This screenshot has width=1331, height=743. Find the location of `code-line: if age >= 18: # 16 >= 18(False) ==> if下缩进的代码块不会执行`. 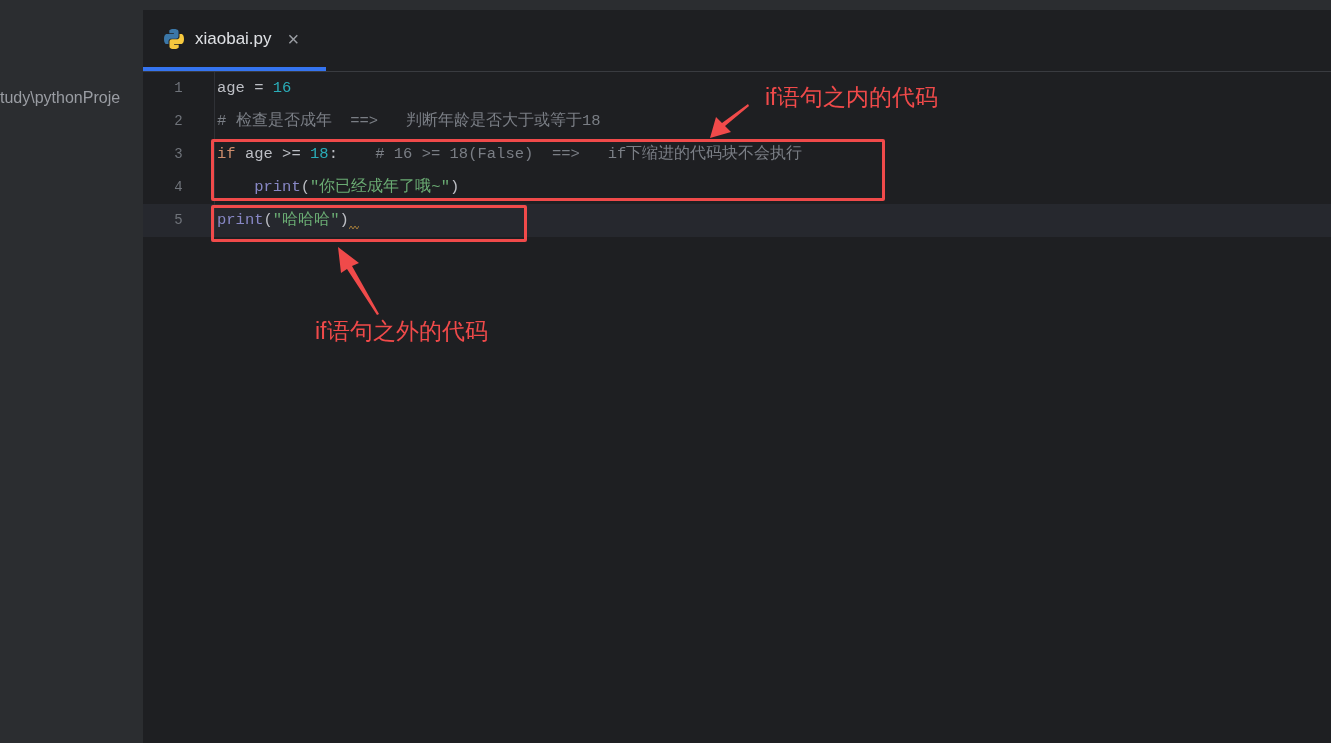

code-line: if age >= 18: # 16 >= 18(False) ==> if下缩进的代码块不会执行 is located at coordinates (510, 154).